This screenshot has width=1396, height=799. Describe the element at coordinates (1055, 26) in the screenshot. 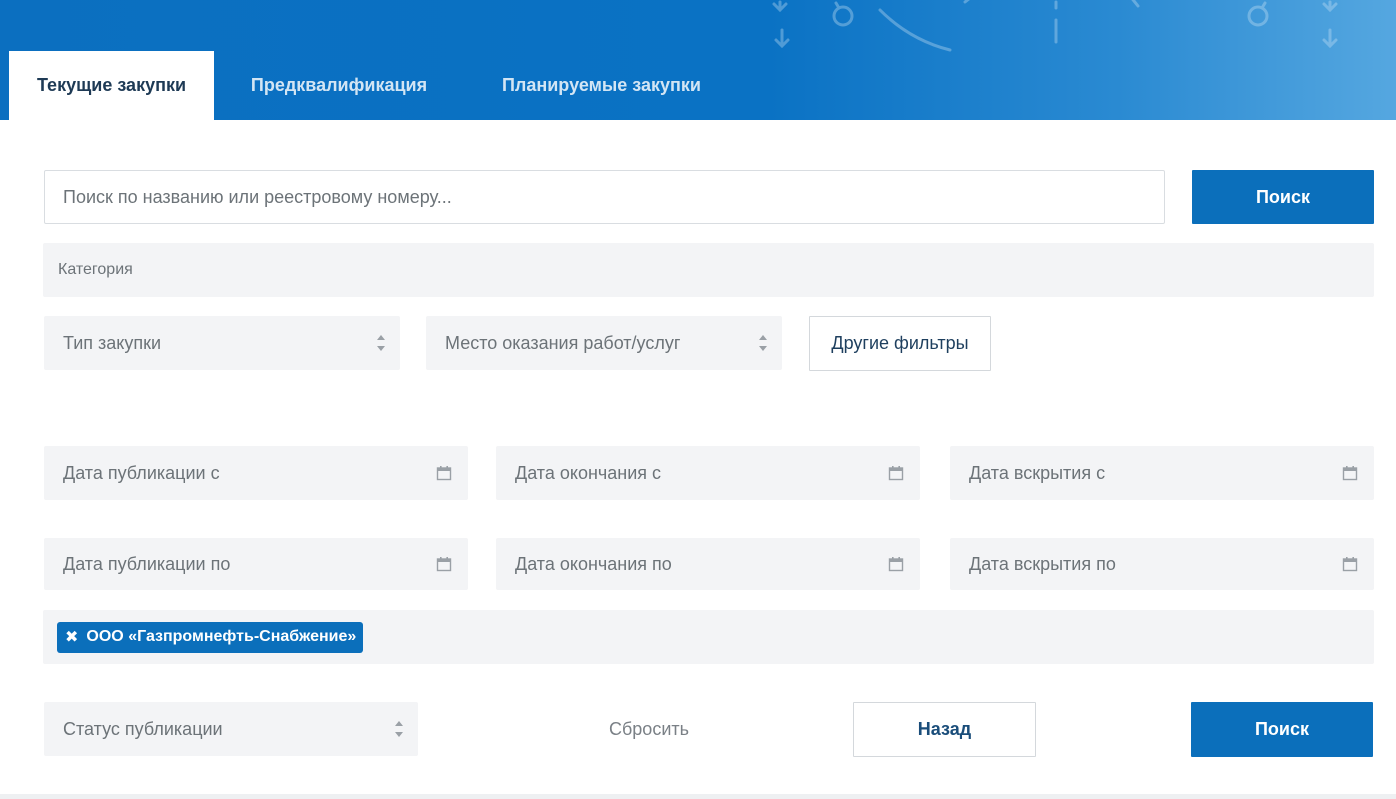

I see `decorative-pattern-icon` at that location.